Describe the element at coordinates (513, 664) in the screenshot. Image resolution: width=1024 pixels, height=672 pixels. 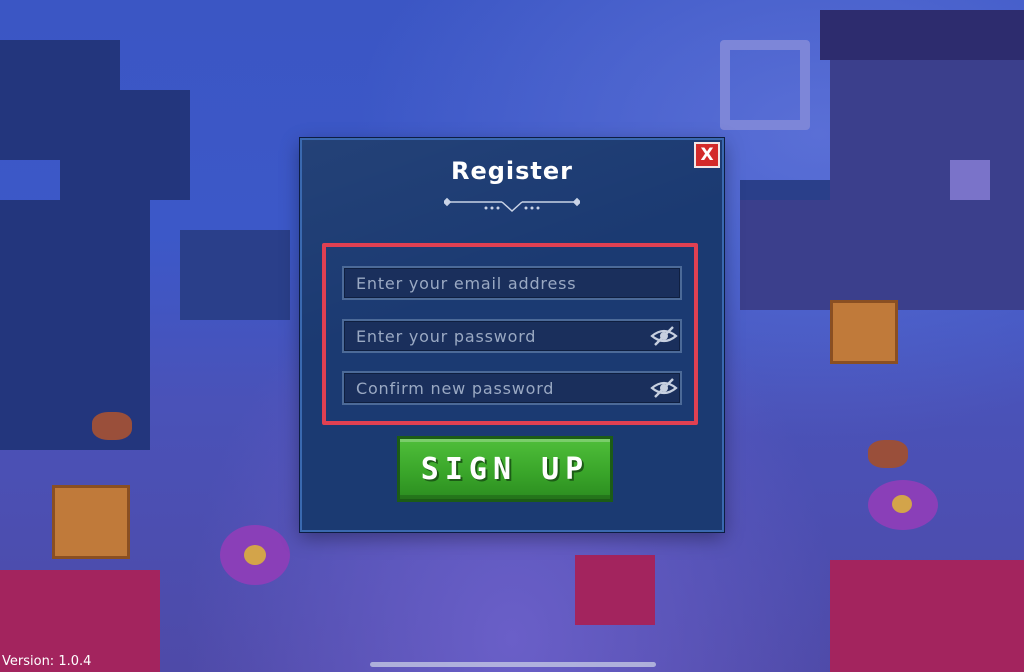
I see `home-indicator` at that location.